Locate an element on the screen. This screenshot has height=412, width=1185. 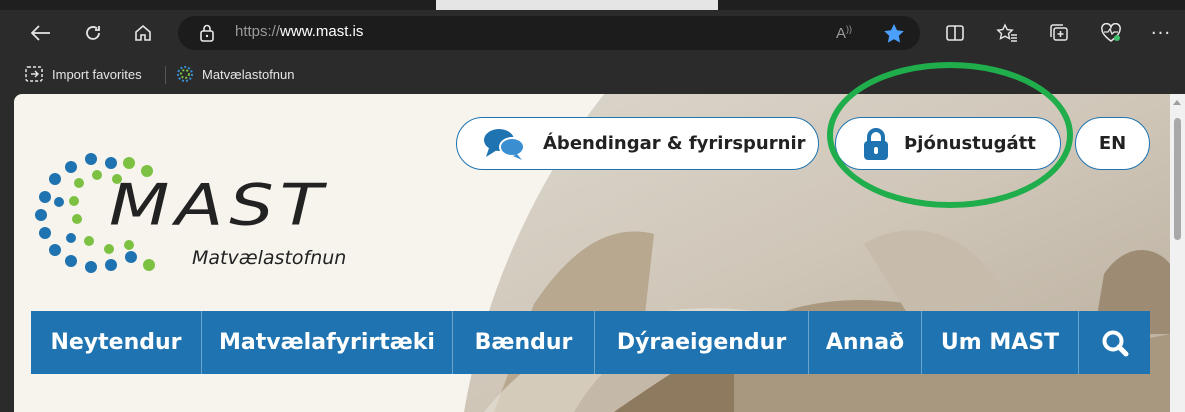
site-logo: MAST Matvælastofnun is located at coordinates (204, 214).